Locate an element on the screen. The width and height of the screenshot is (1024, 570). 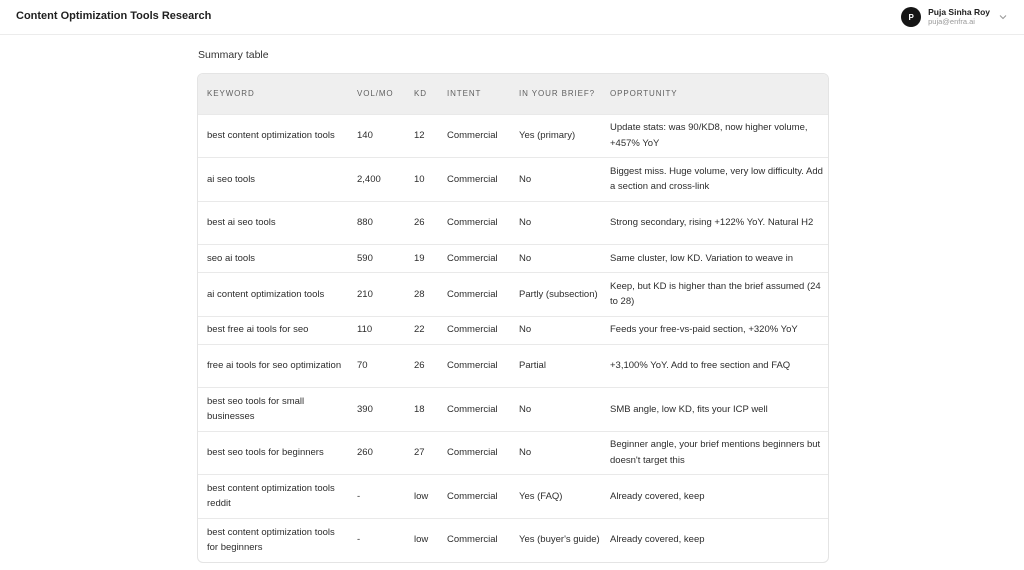
cell-kd: 28 is located at coordinates (421, 294).